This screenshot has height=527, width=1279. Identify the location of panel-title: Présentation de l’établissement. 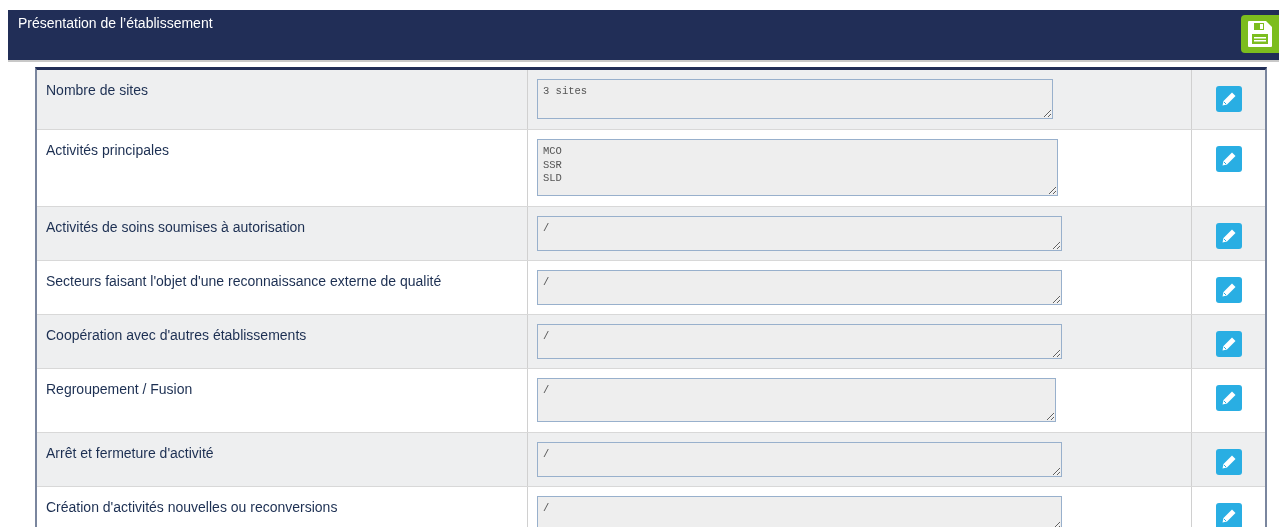
(115, 22).